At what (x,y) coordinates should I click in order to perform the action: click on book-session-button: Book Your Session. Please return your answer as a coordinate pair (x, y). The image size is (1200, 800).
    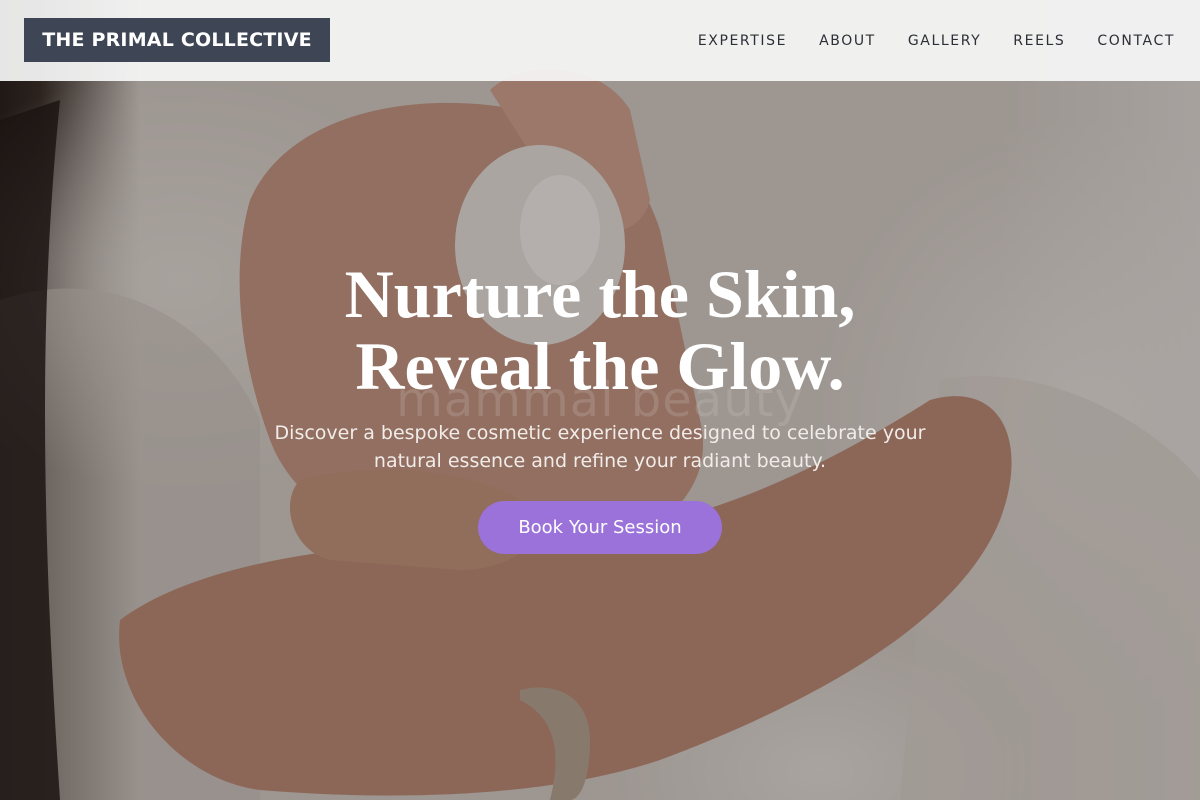
    Looking at the image, I should click on (600, 527).